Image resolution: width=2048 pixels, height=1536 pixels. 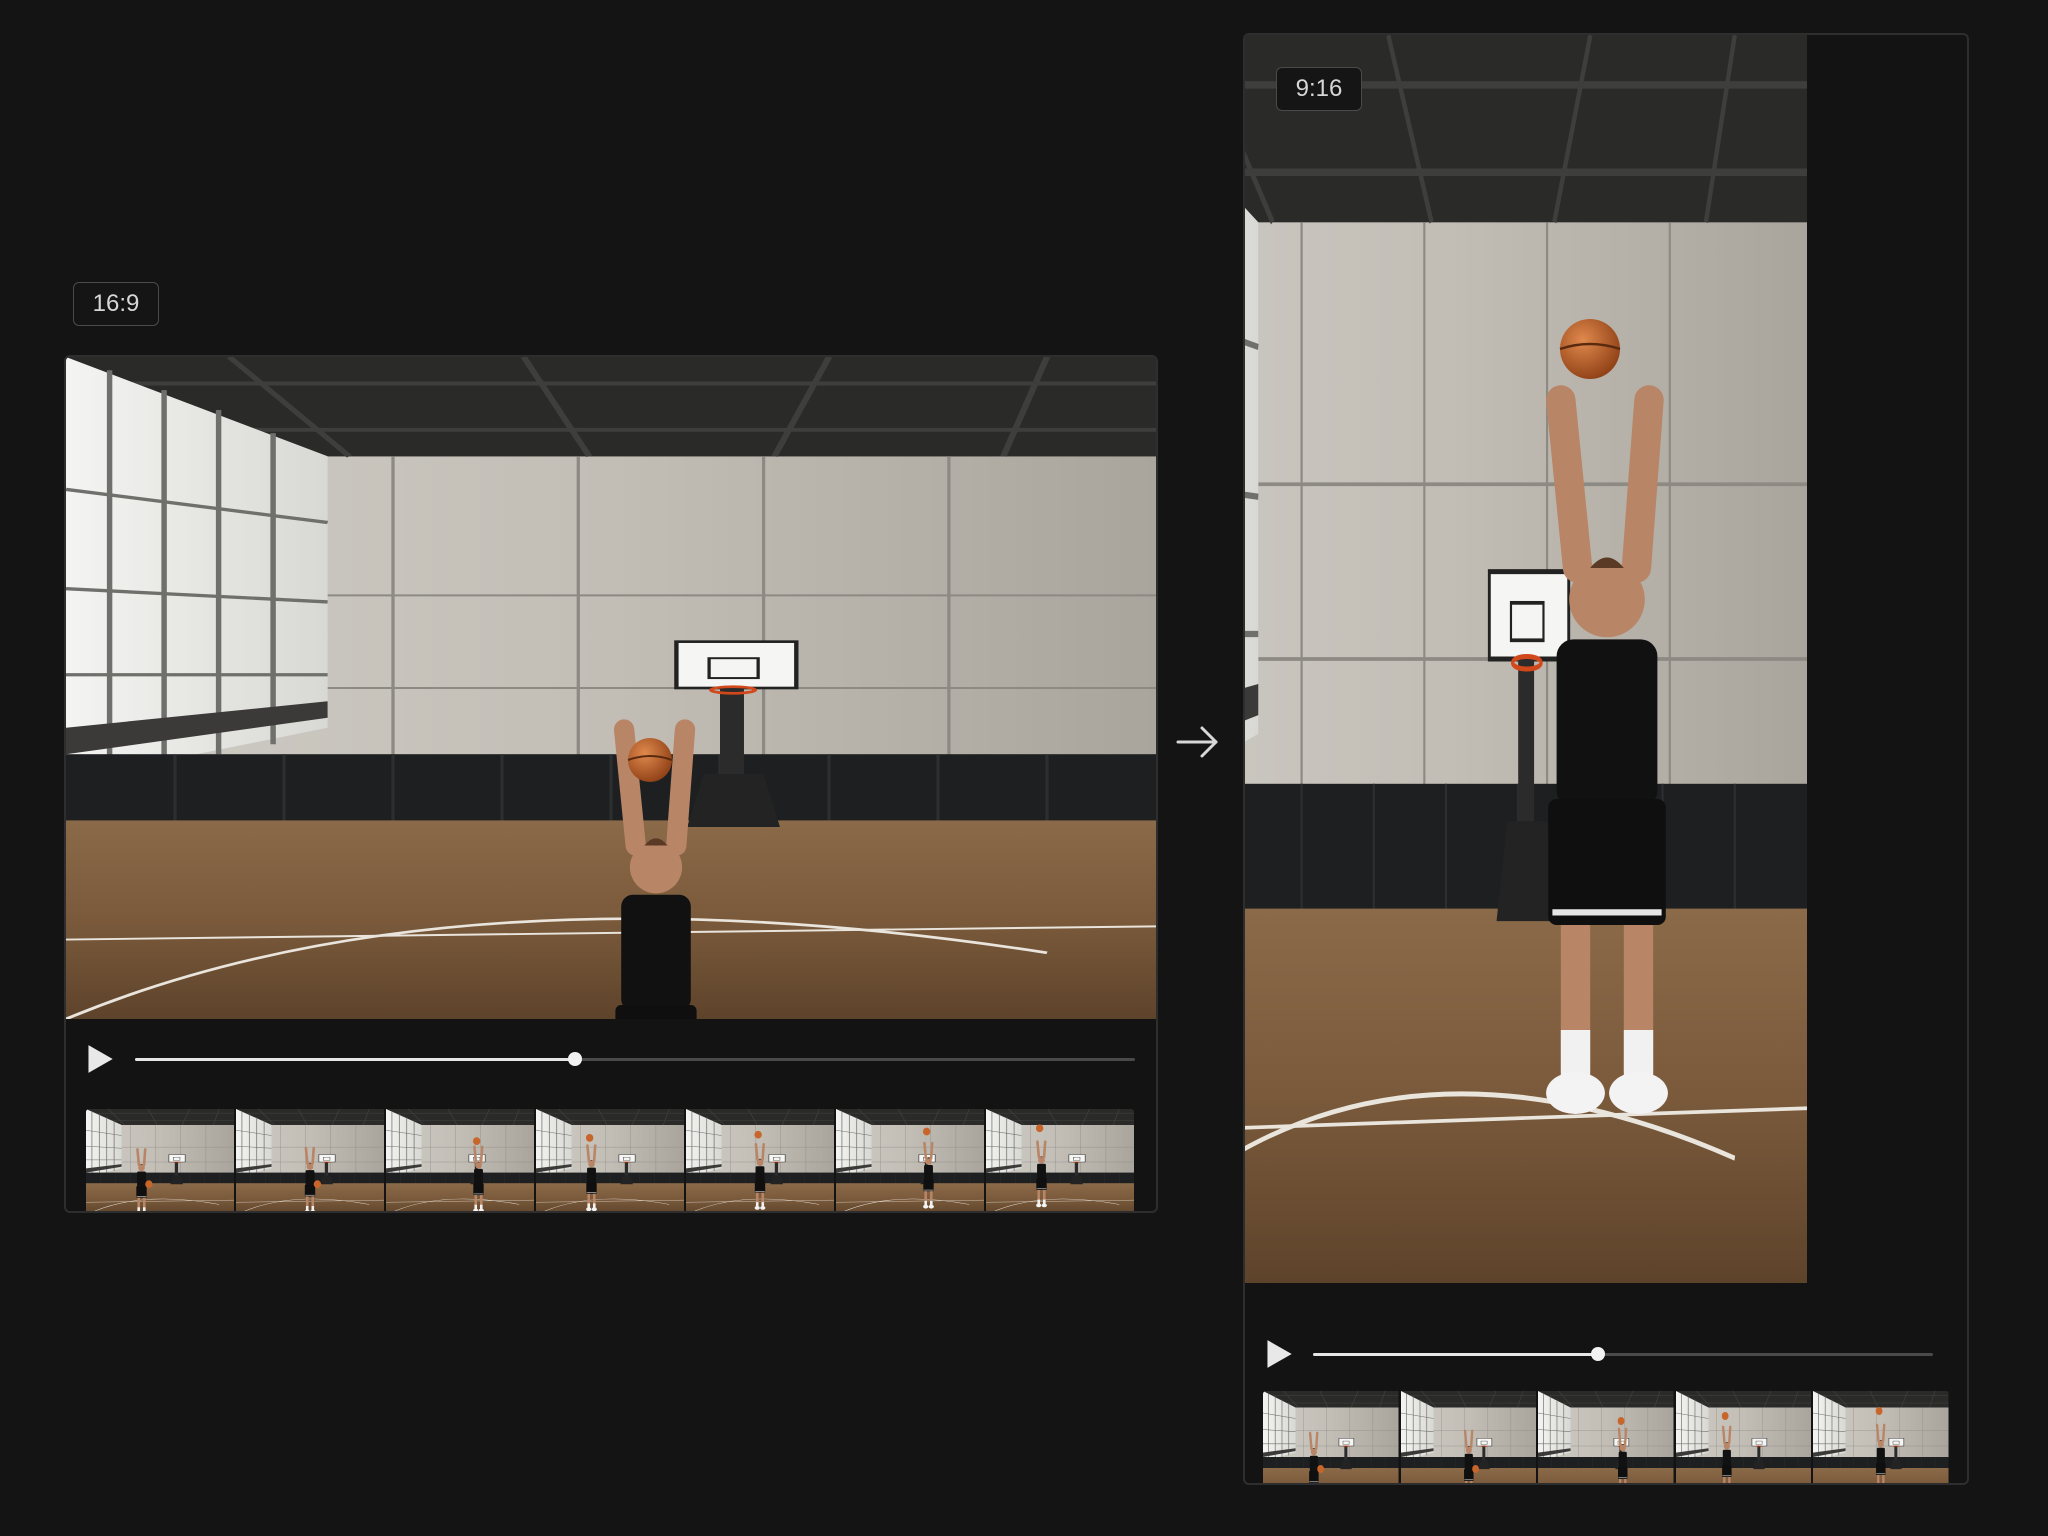 What do you see at coordinates (1319, 89) in the screenshot?
I see `aspect-ratio-badge-9-16: 9:16` at bounding box center [1319, 89].